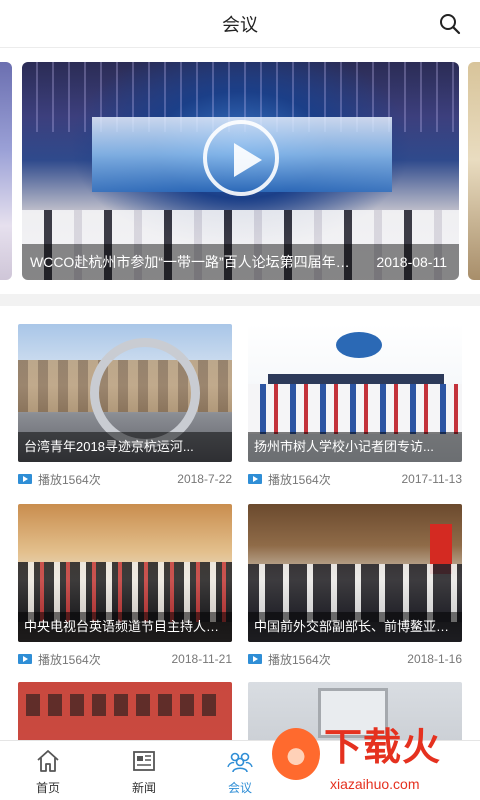  What do you see at coordinates (241, 158) in the screenshot?
I see `play-icon` at bounding box center [241, 158].